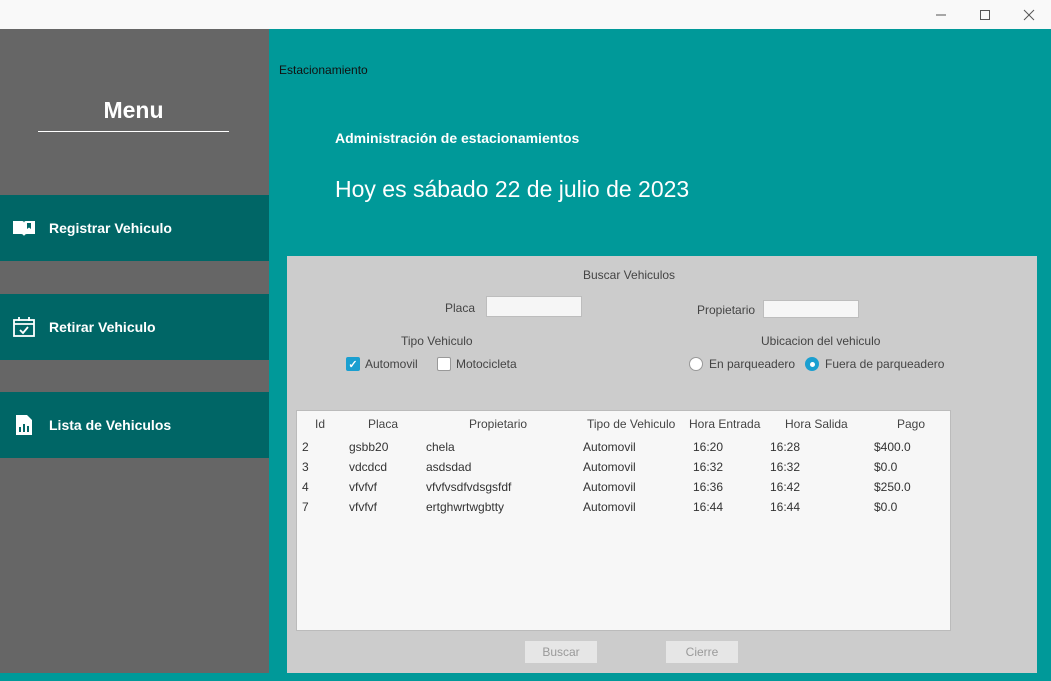 This screenshot has width=1051, height=681. What do you see at coordinates (323, 70) in the screenshot?
I see `app-label: Estacionamiento` at bounding box center [323, 70].